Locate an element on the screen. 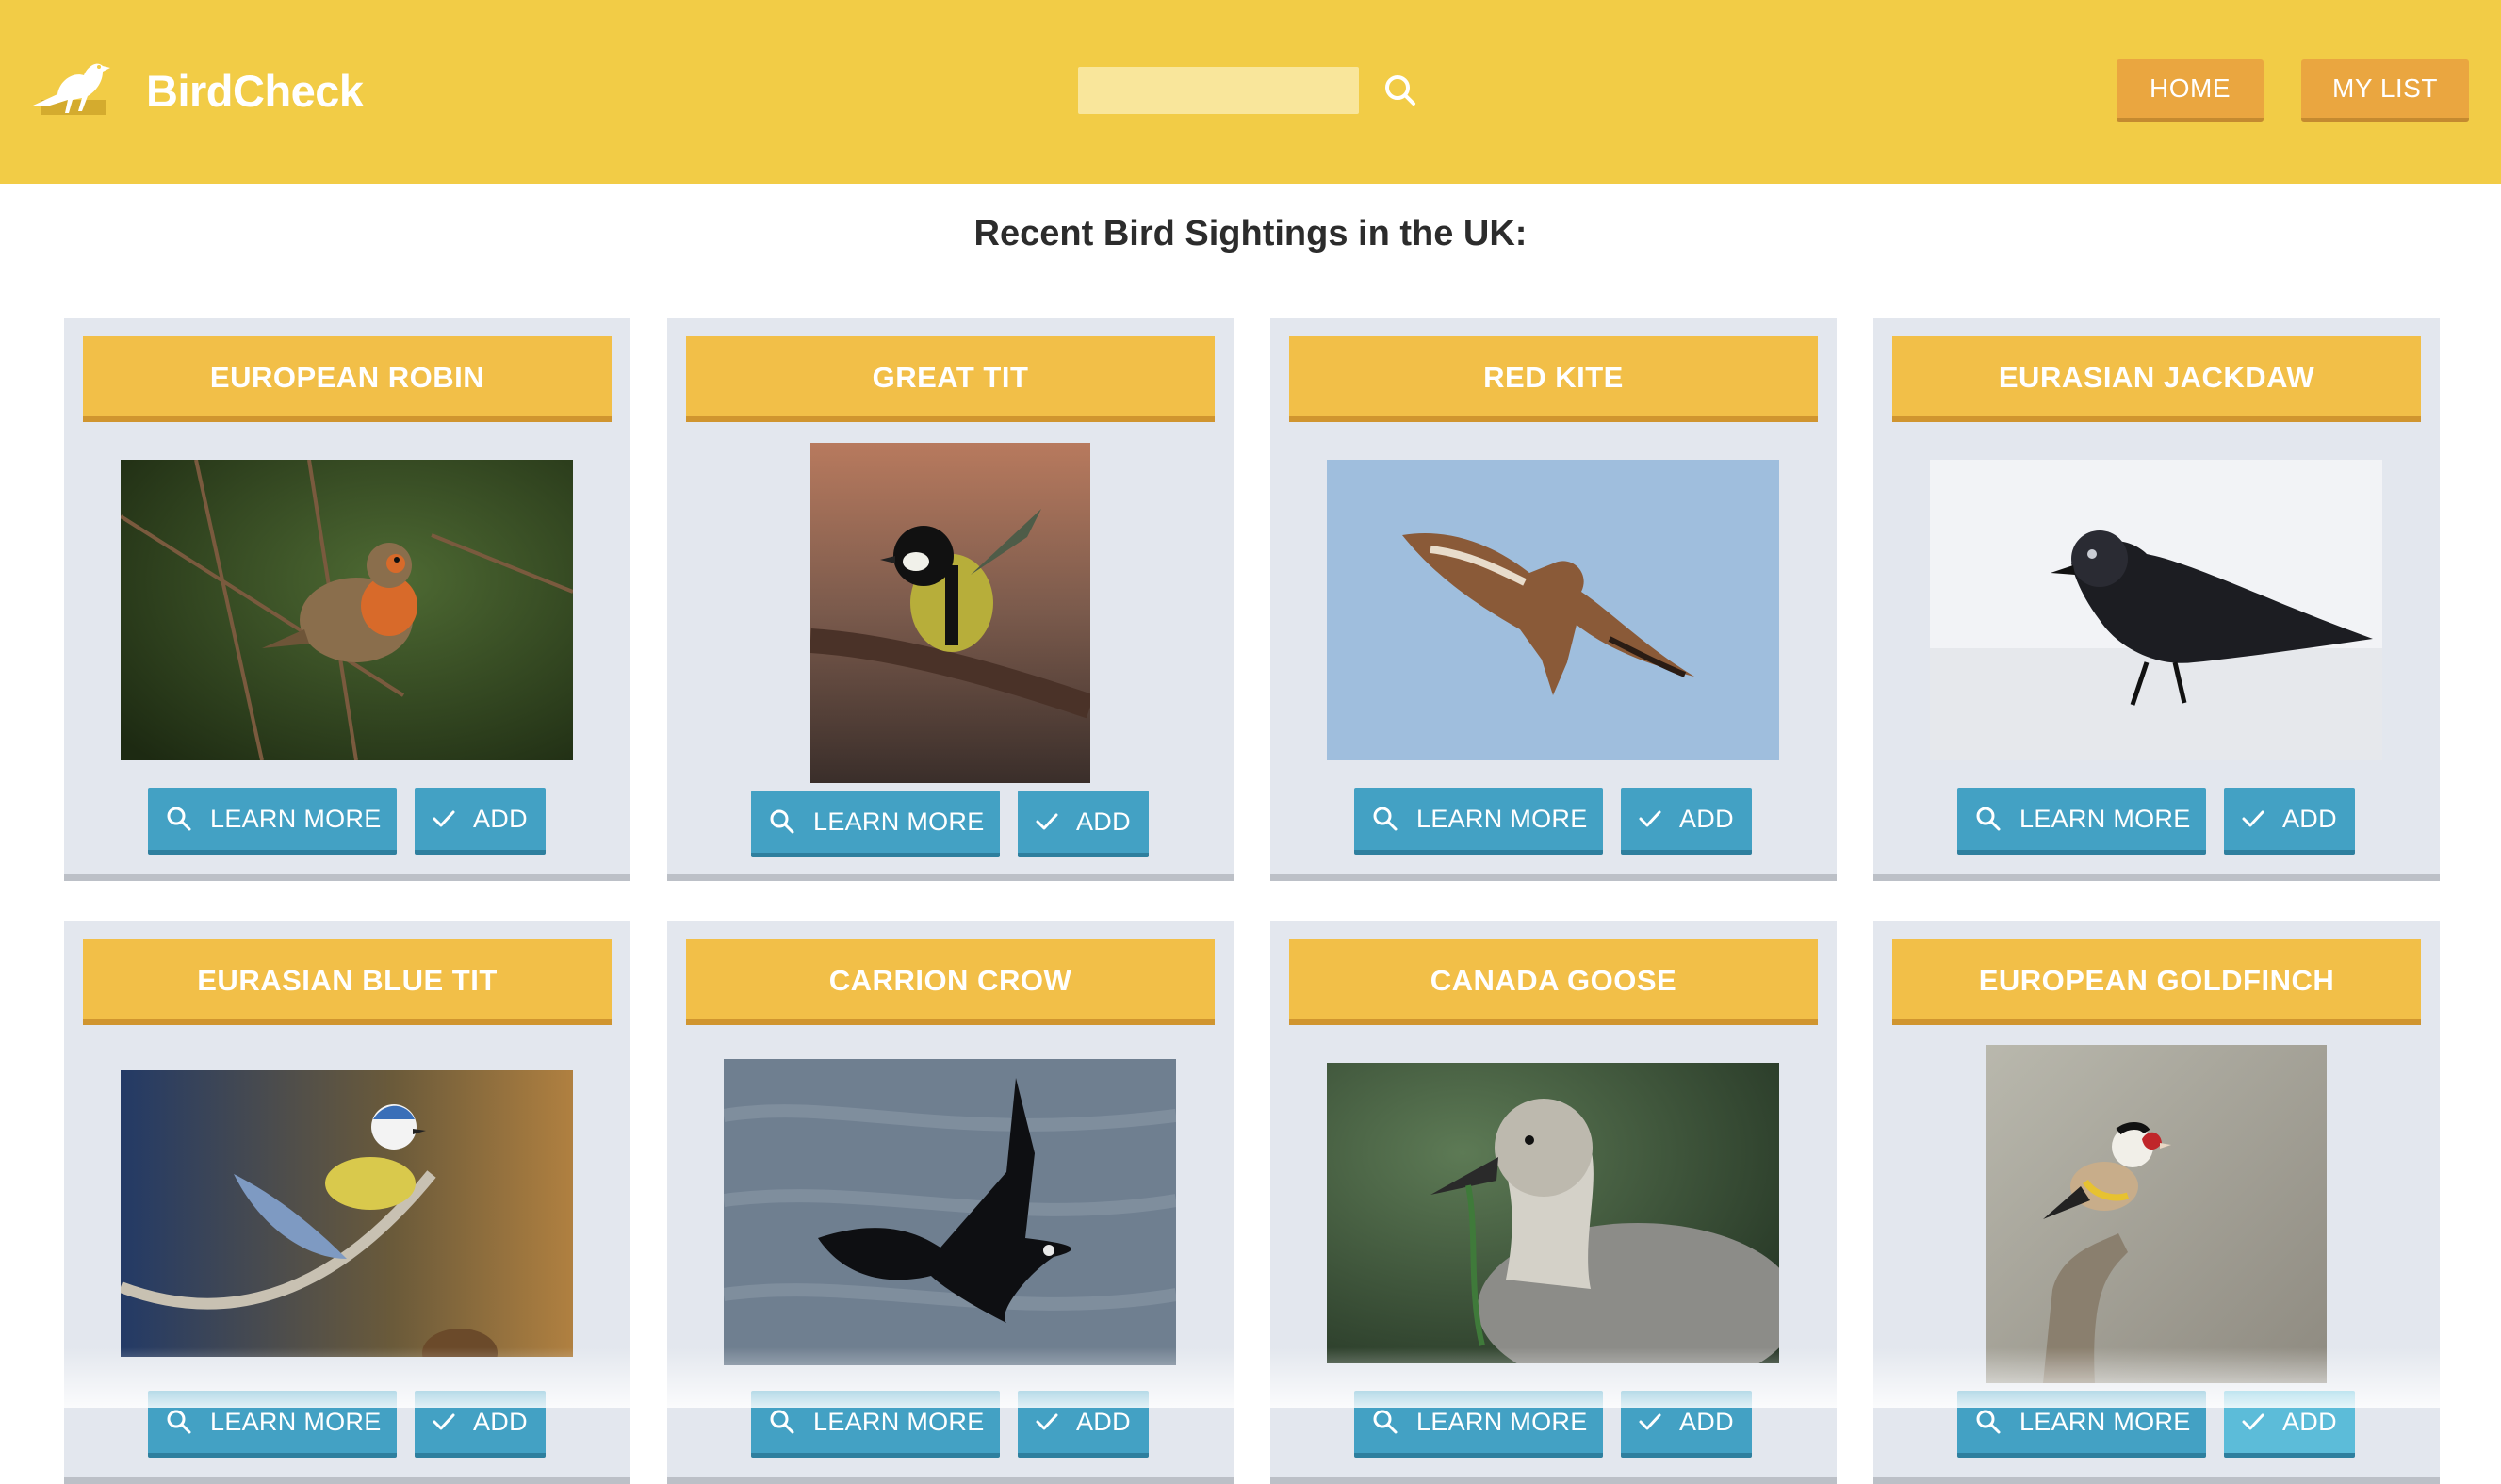 This screenshot has height=1484, width=2501. bird-card: EURASIAN BLUE TIT LEARN MORE ADD is located at coordinates (347, 1202).